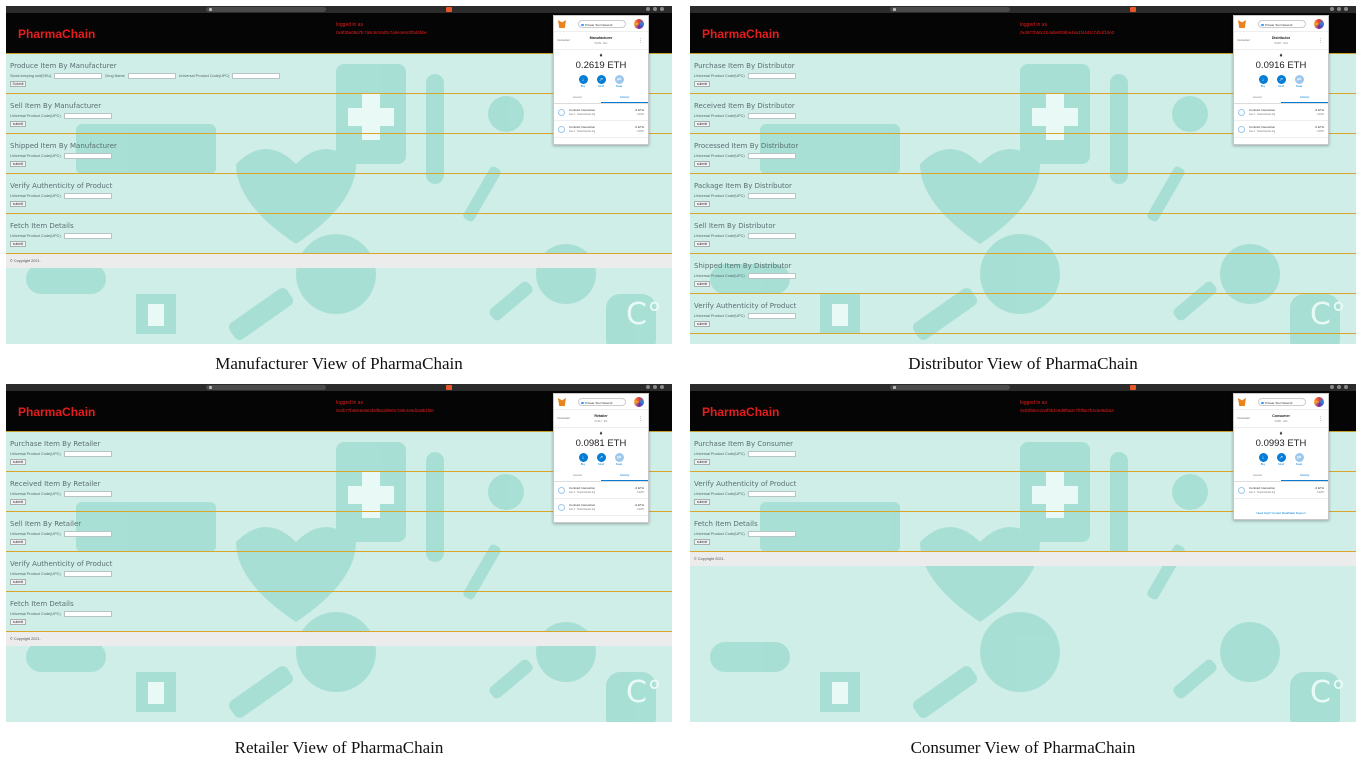 This screenshot has width=1362, height=765. What do you see at coordinates (18, 84) in the screenshot?
I see `submit-button: Submit` at bounding box center [18, 84].